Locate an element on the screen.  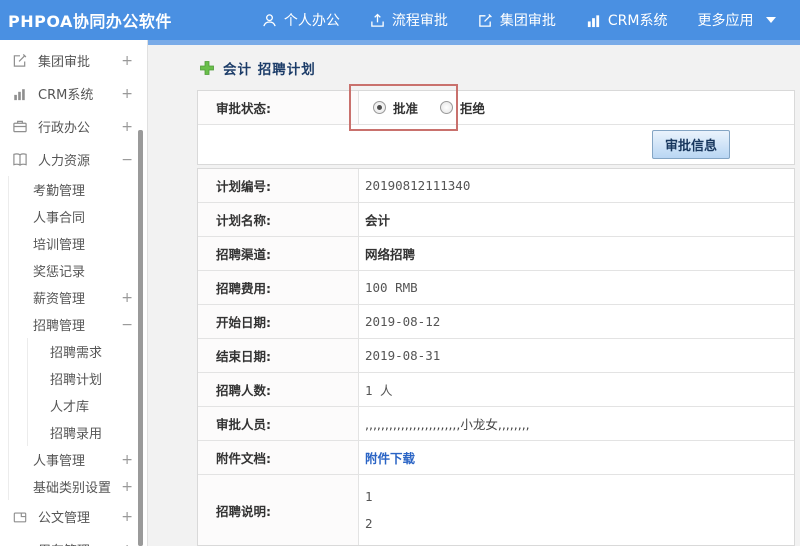
top-header: PHPOA协同办公软件 个人办公 流程审批 集团审批 CRM系统 更多应用 is located at coordinates (400, 20).